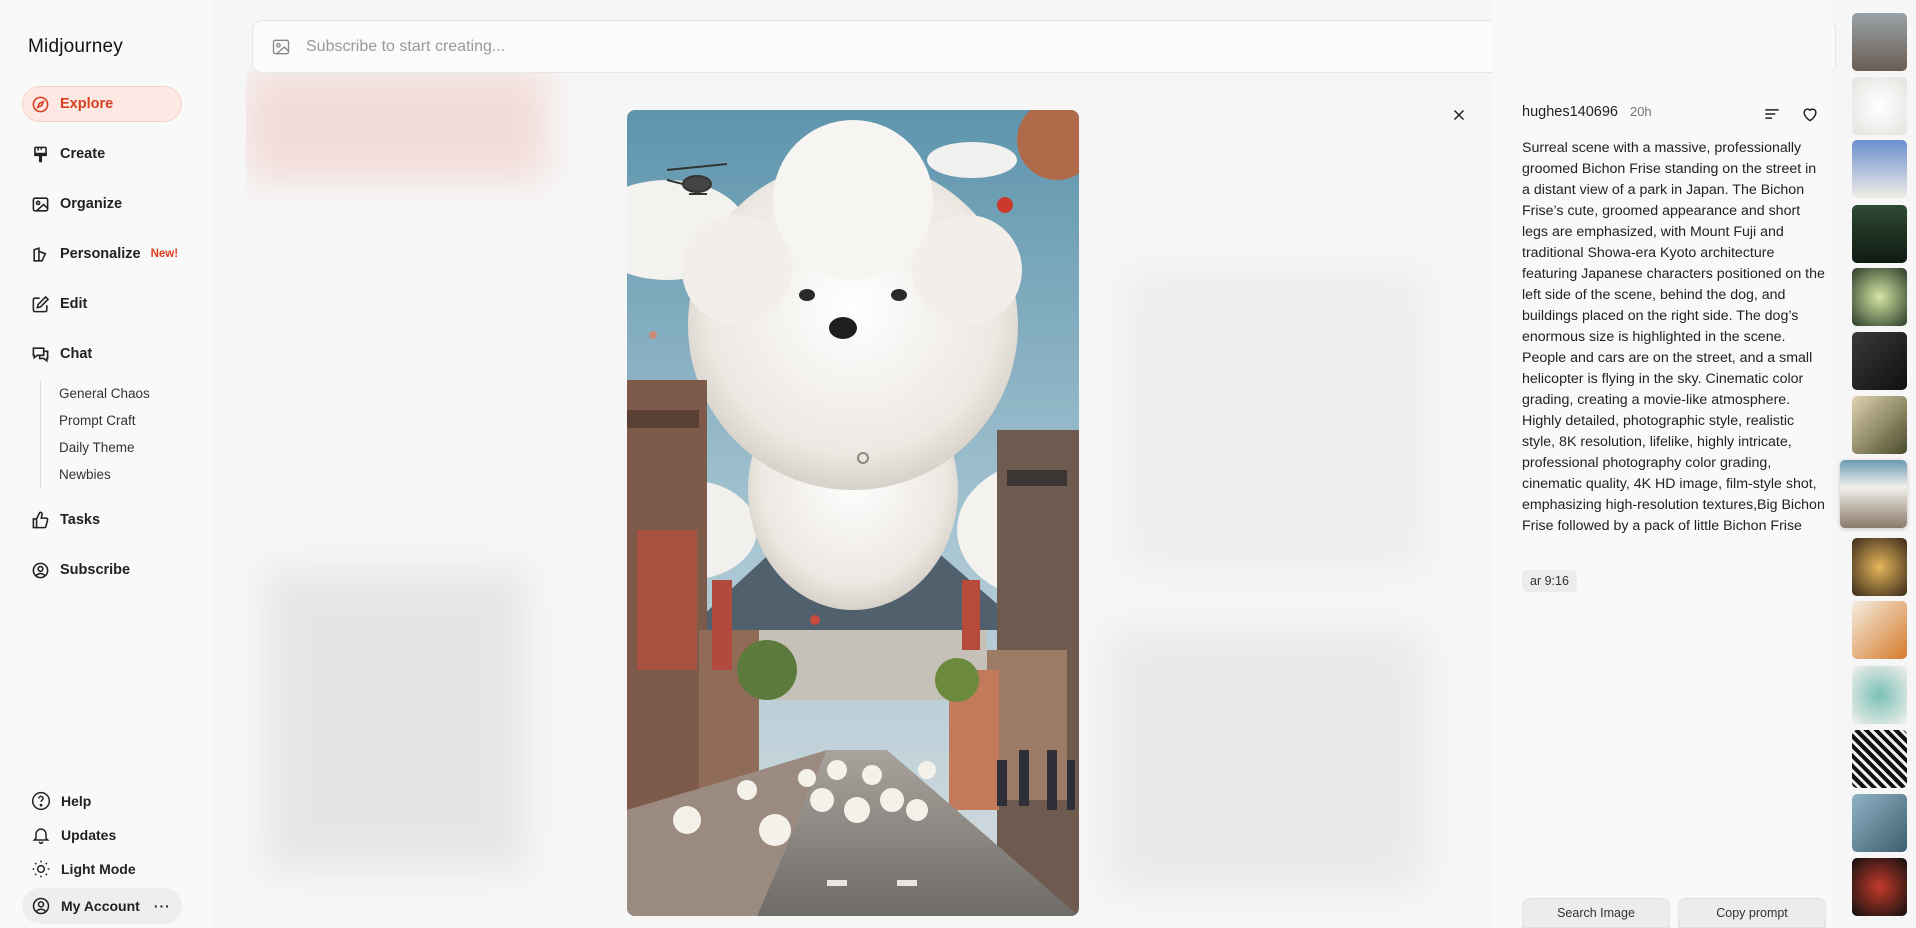 The width and height of the screenshot is (1916, 928). I want to click on sidebar-item-chat: Chat, so click(102, 354).